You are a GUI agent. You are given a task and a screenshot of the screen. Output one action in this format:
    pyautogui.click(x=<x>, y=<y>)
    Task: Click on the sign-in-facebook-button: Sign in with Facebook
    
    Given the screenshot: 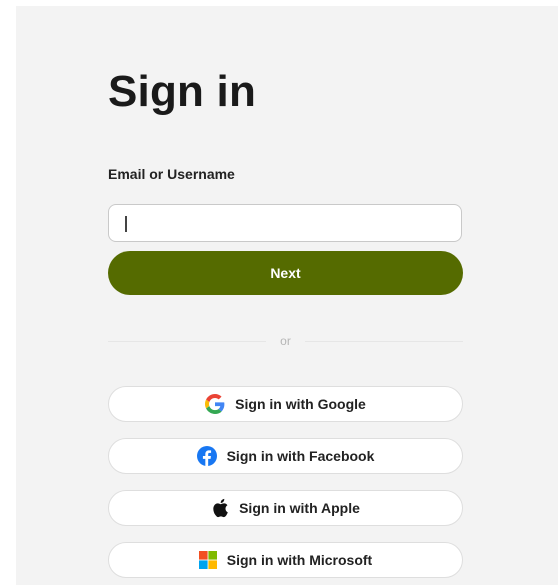 What is the action you would take?
    pyautogui.click(x=285, y=456)
    